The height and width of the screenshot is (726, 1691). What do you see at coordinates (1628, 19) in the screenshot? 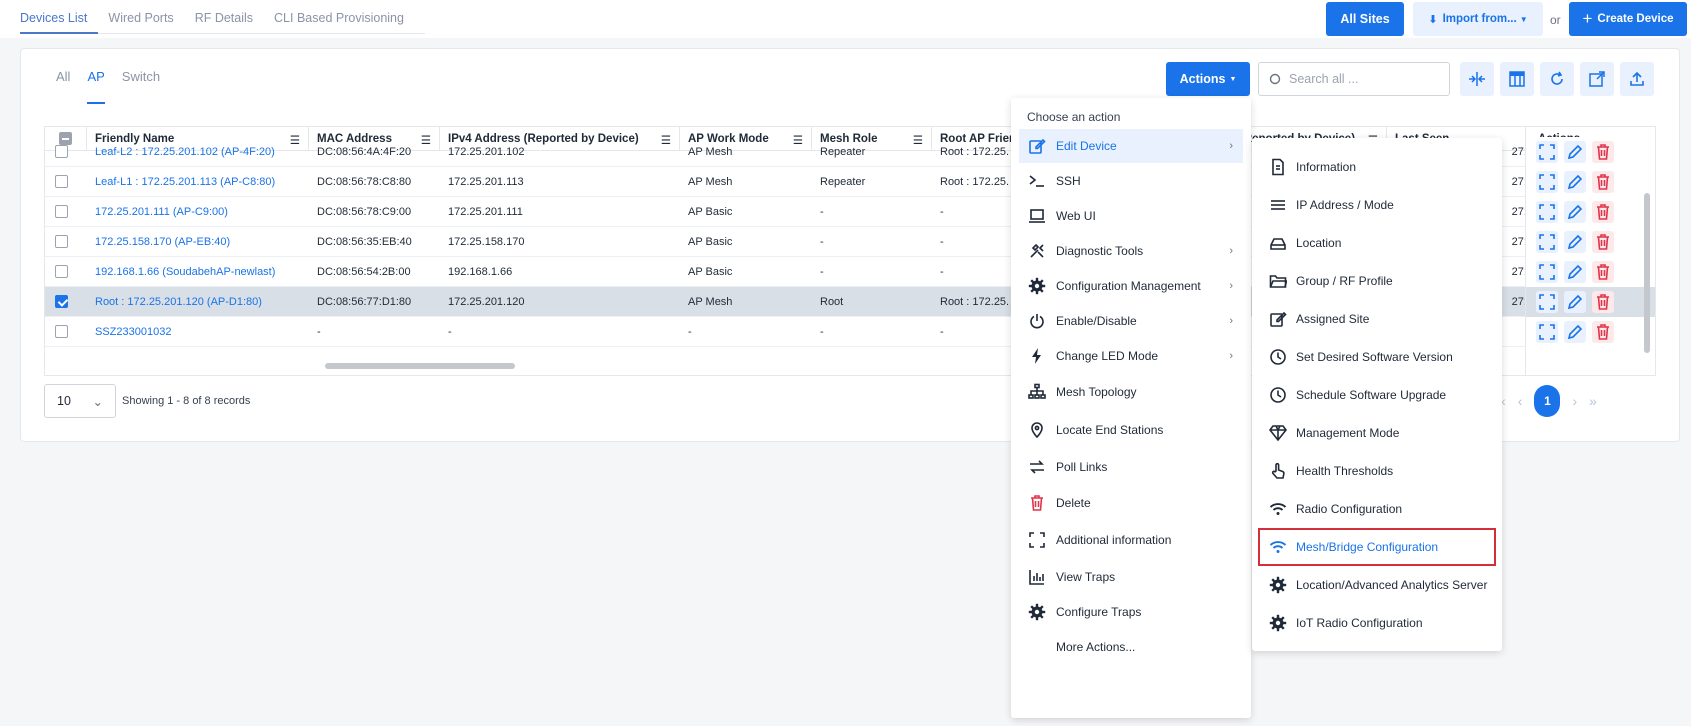
I see `create-device-button: + Create Device` at bounding box center [1628, 19].